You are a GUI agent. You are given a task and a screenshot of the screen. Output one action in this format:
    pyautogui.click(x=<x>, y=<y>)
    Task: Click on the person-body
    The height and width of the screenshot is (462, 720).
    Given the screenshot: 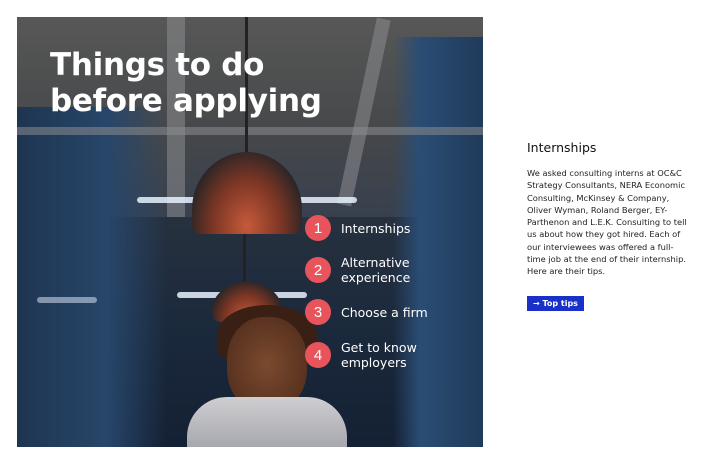 What is the action you would take?
    pyautogui.click(x=267, y=422)
    